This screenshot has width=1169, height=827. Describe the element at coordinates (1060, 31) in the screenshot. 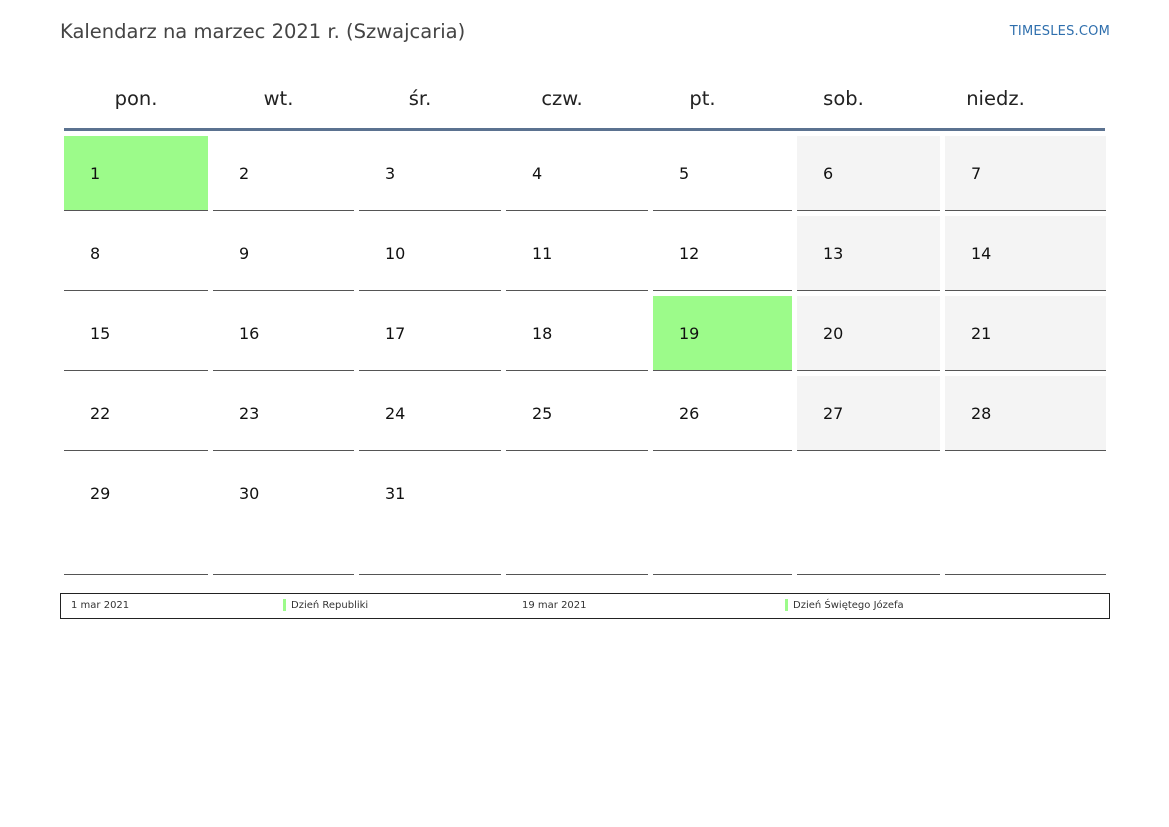

I see `brand-link: TIMESLES.COM` at that location.